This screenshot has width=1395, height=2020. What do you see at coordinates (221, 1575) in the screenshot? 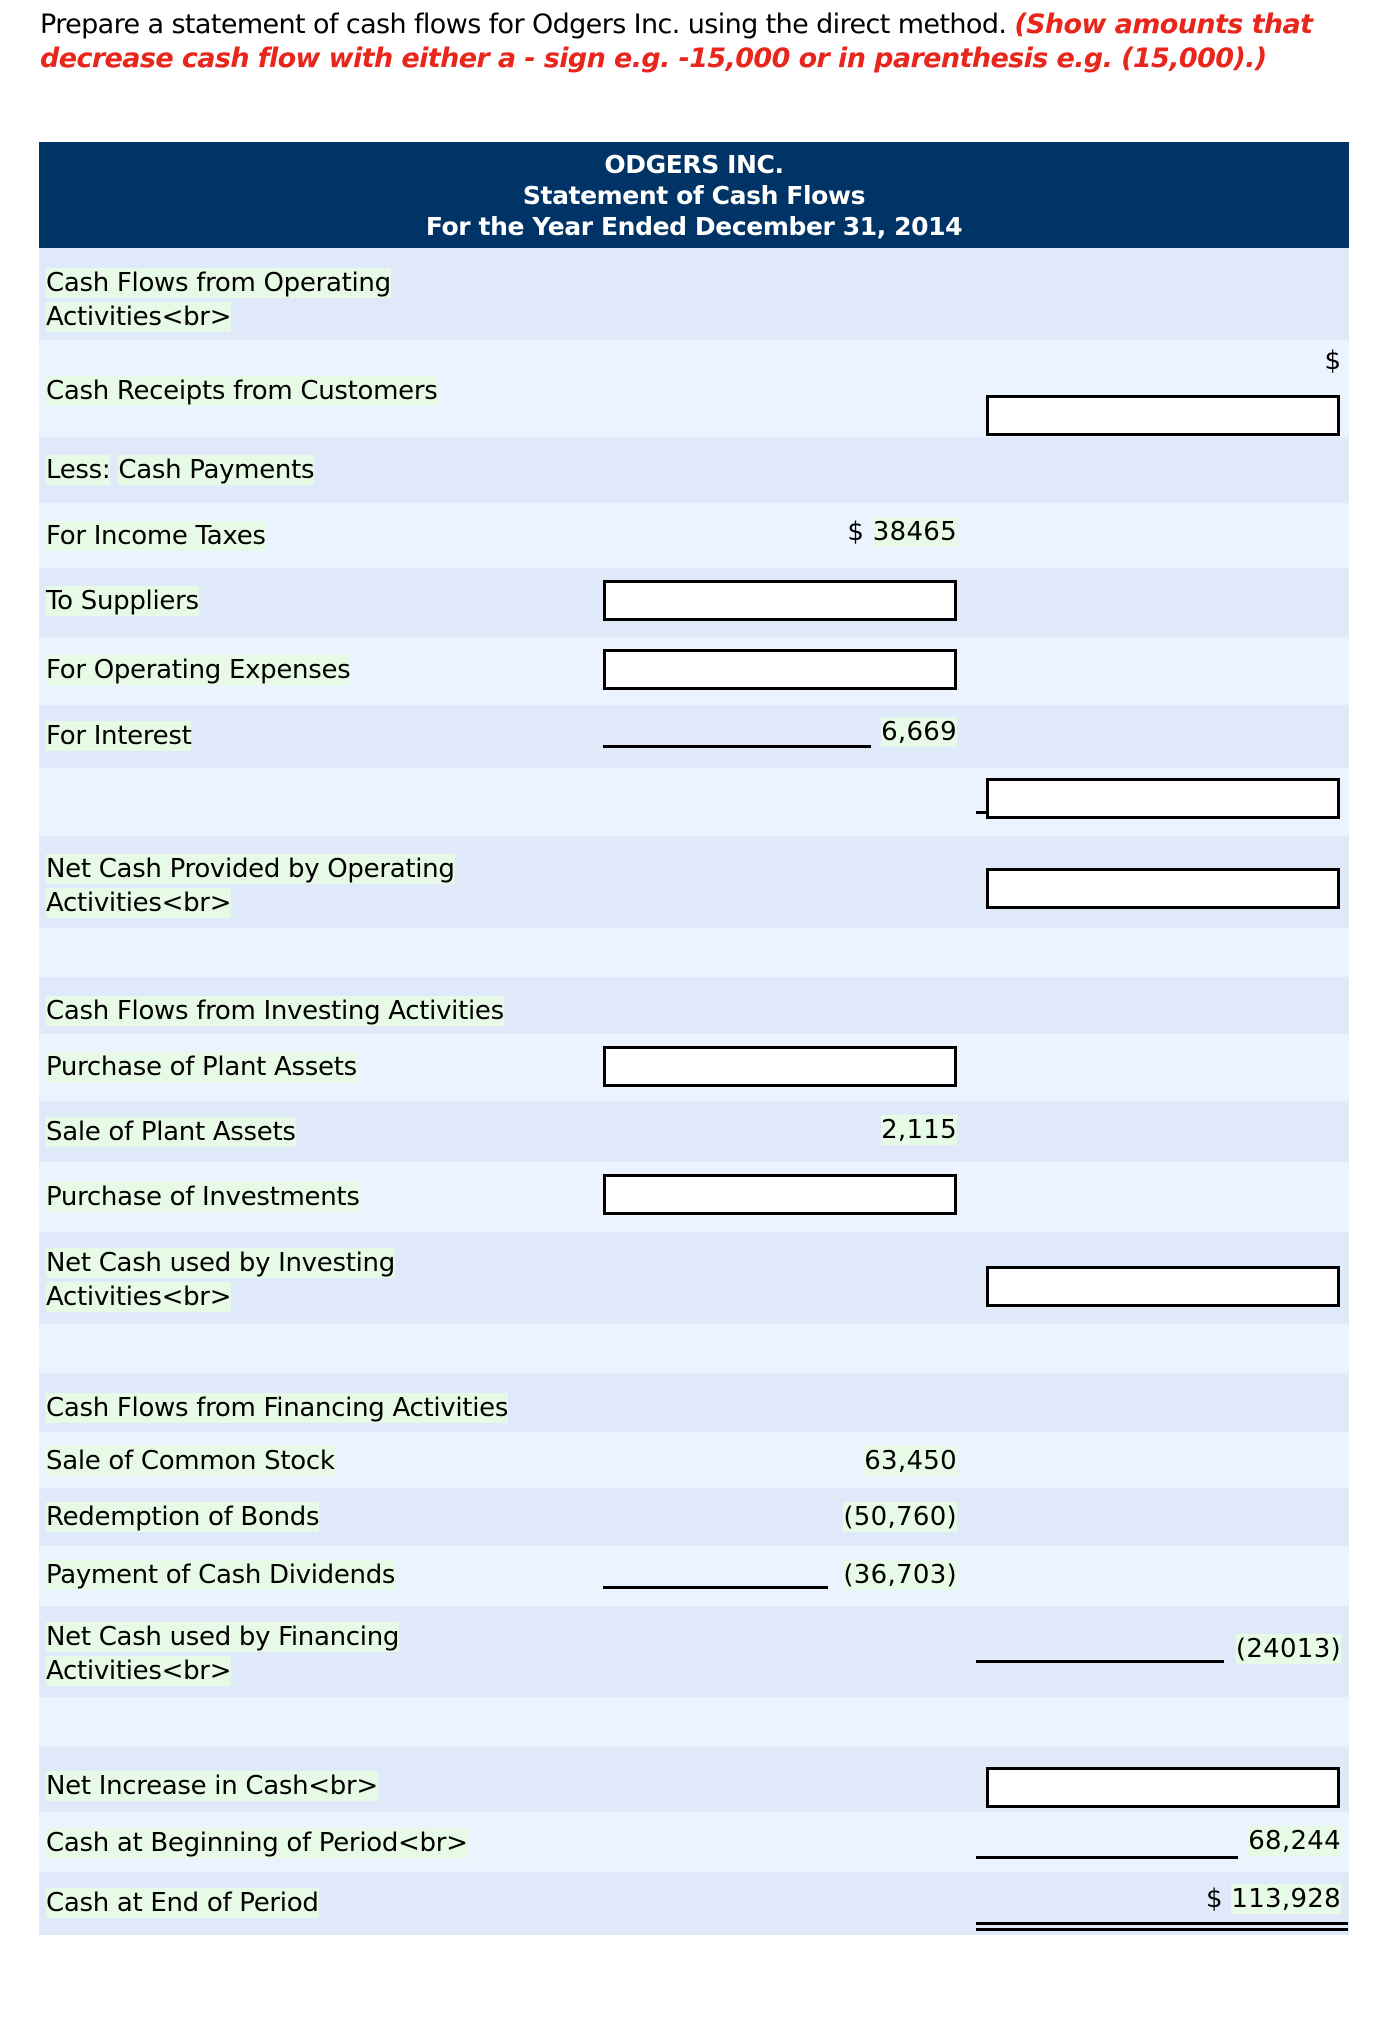
I see `dividends-label: Payment of Cash Dividends` at bounding box center [221, 1575].